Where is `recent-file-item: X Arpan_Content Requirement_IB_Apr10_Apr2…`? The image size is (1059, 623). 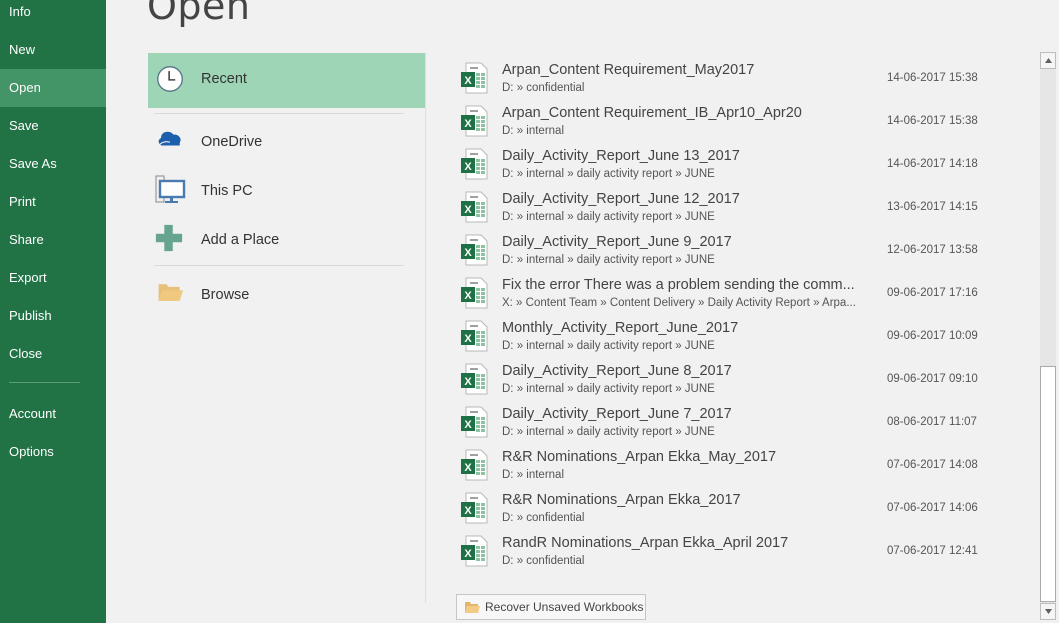 recent-file-item: X Arpan_Content Requirement_IB_Apr10_Apr2… is located at coordinates (736, 122).